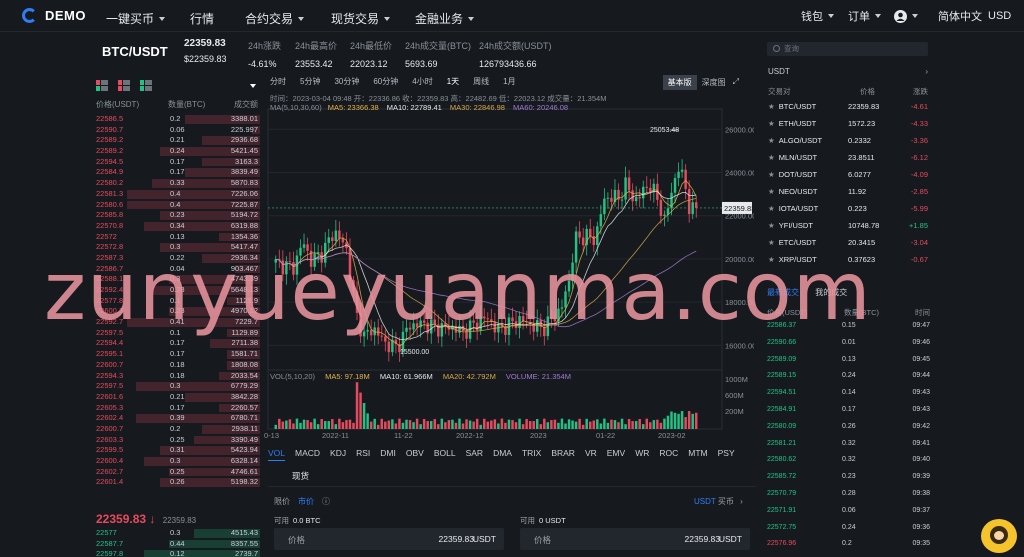  I want to click on ask-row: 22580.2 0.33 5870.83, so click(177, 183).